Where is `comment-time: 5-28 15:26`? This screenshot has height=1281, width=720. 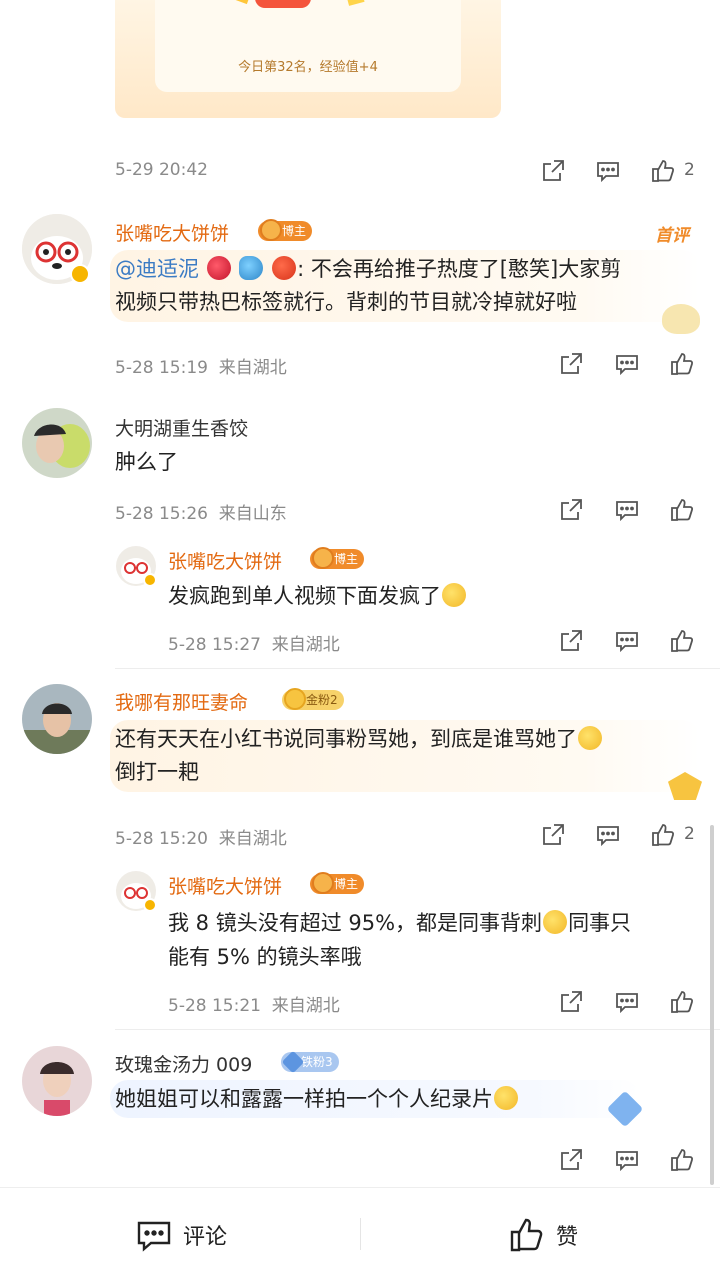 comment-time: 5-28 15:26 is located at coordinates (161, 514).